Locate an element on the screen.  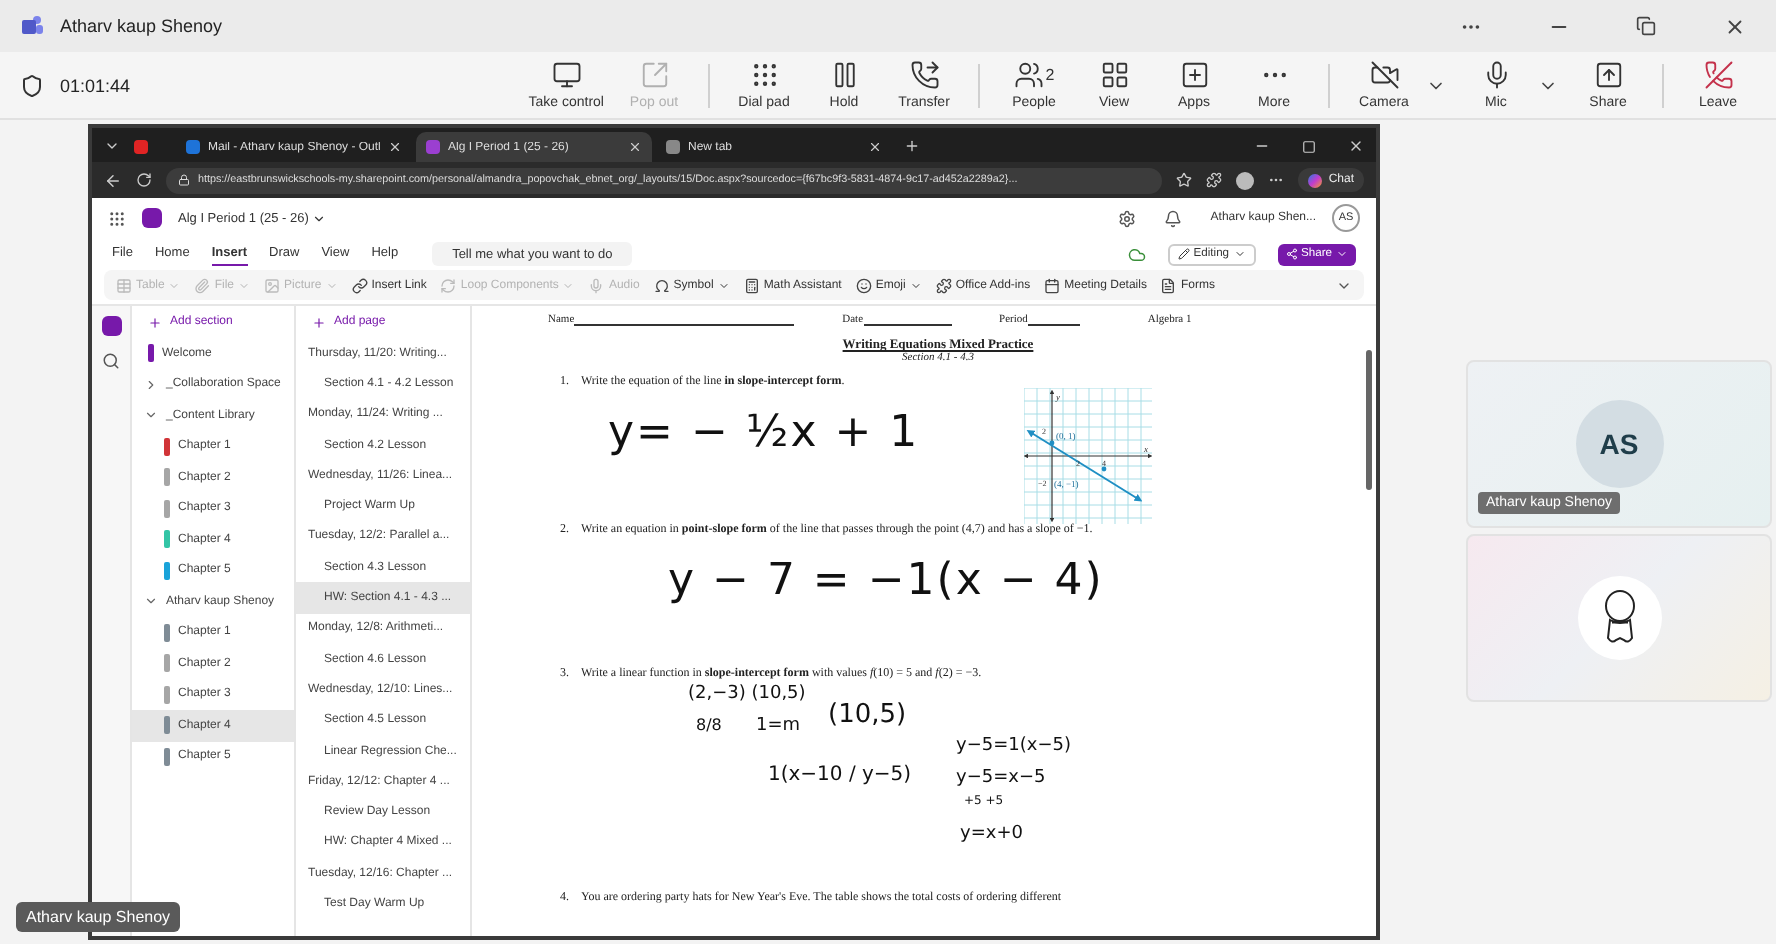
link-icon is located at coordinates (359, 285).